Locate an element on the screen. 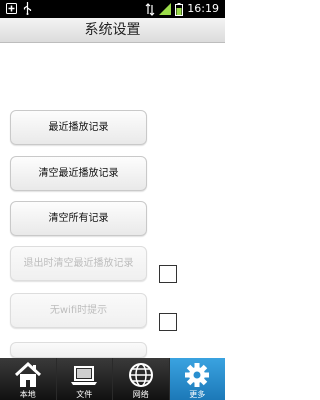  clear-on-exit-option: 退出时清空最近播放记录 is located at coordinates (78, 263).